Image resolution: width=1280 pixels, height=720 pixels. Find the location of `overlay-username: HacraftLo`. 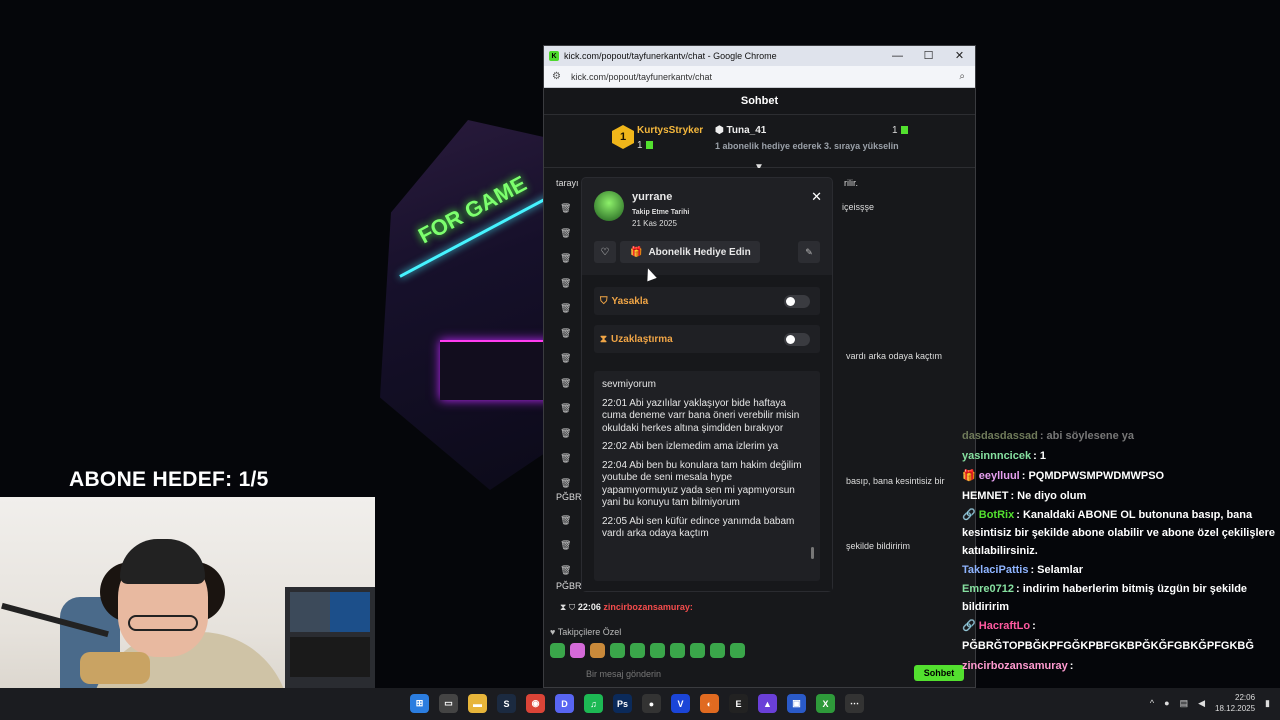

overlay-username: HacraftLo is located at coordinates (1004, 626).